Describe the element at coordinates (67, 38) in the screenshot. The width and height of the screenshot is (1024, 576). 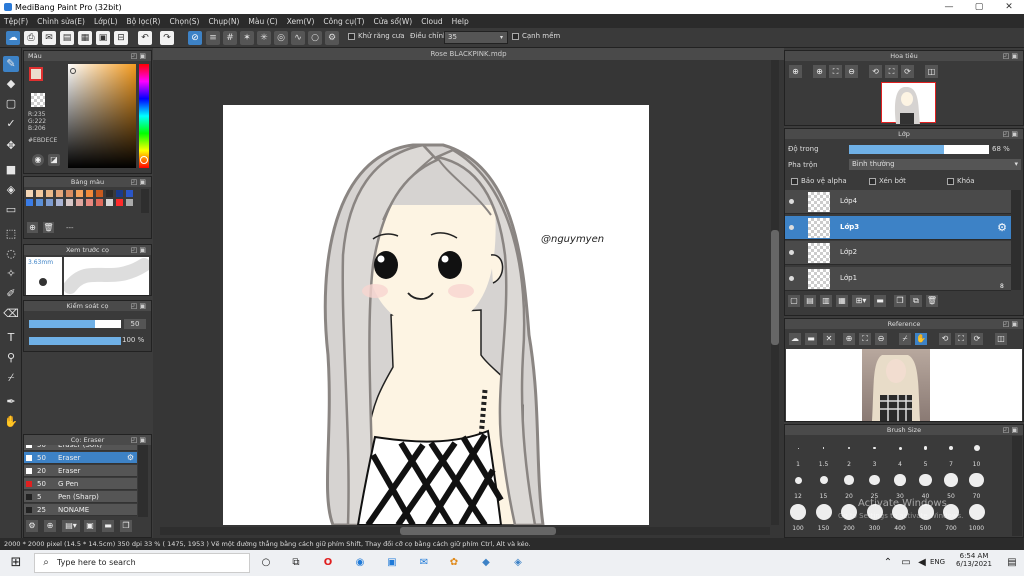
I see `new-page-icon: ▤` at that location.